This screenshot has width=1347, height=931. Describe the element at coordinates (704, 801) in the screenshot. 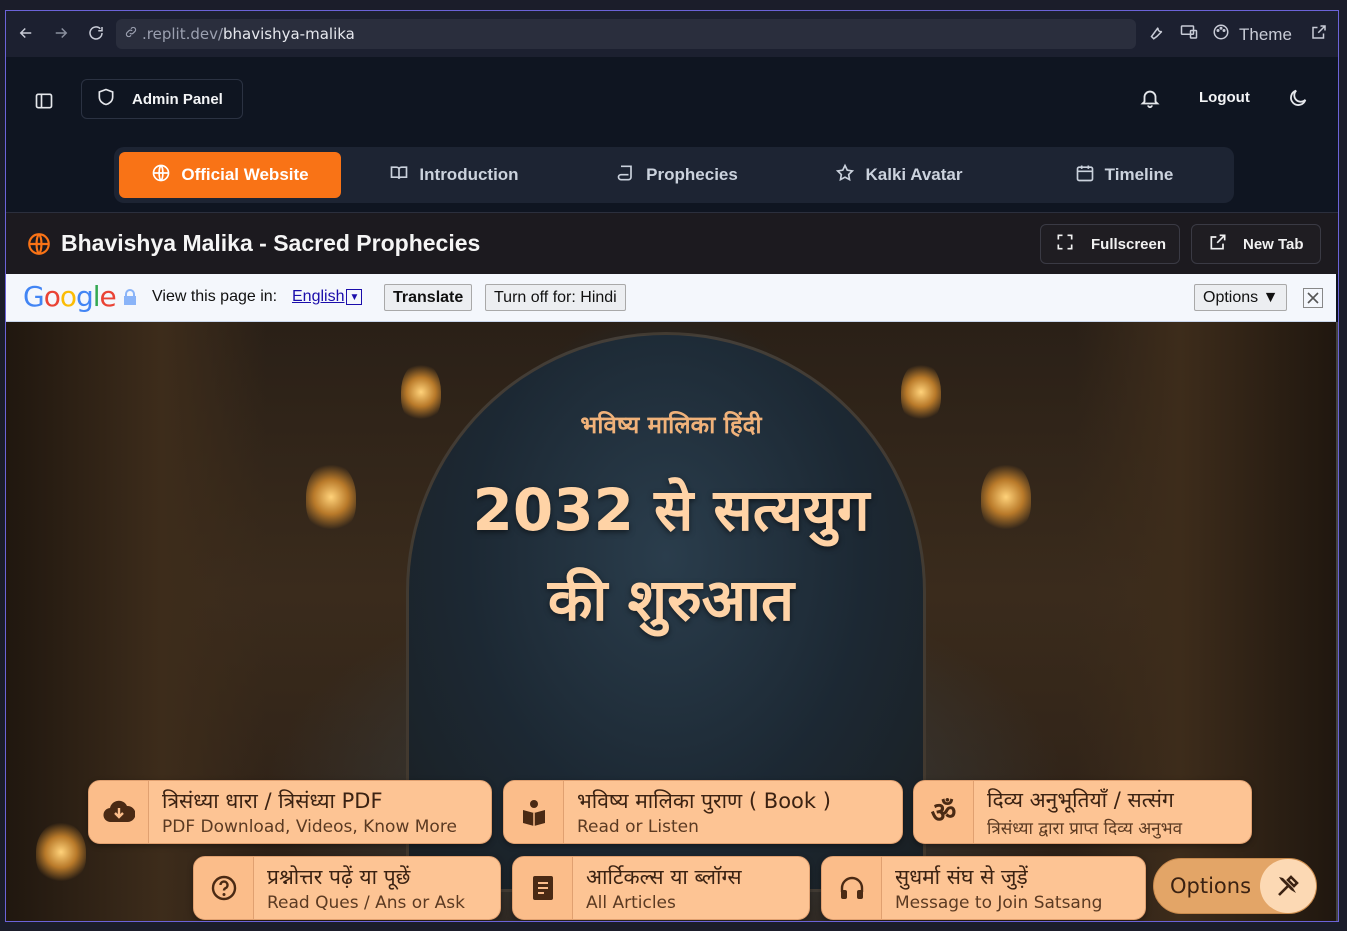

I see `card-title: भविष्य मालिका पुराण ( Book )` at that location.